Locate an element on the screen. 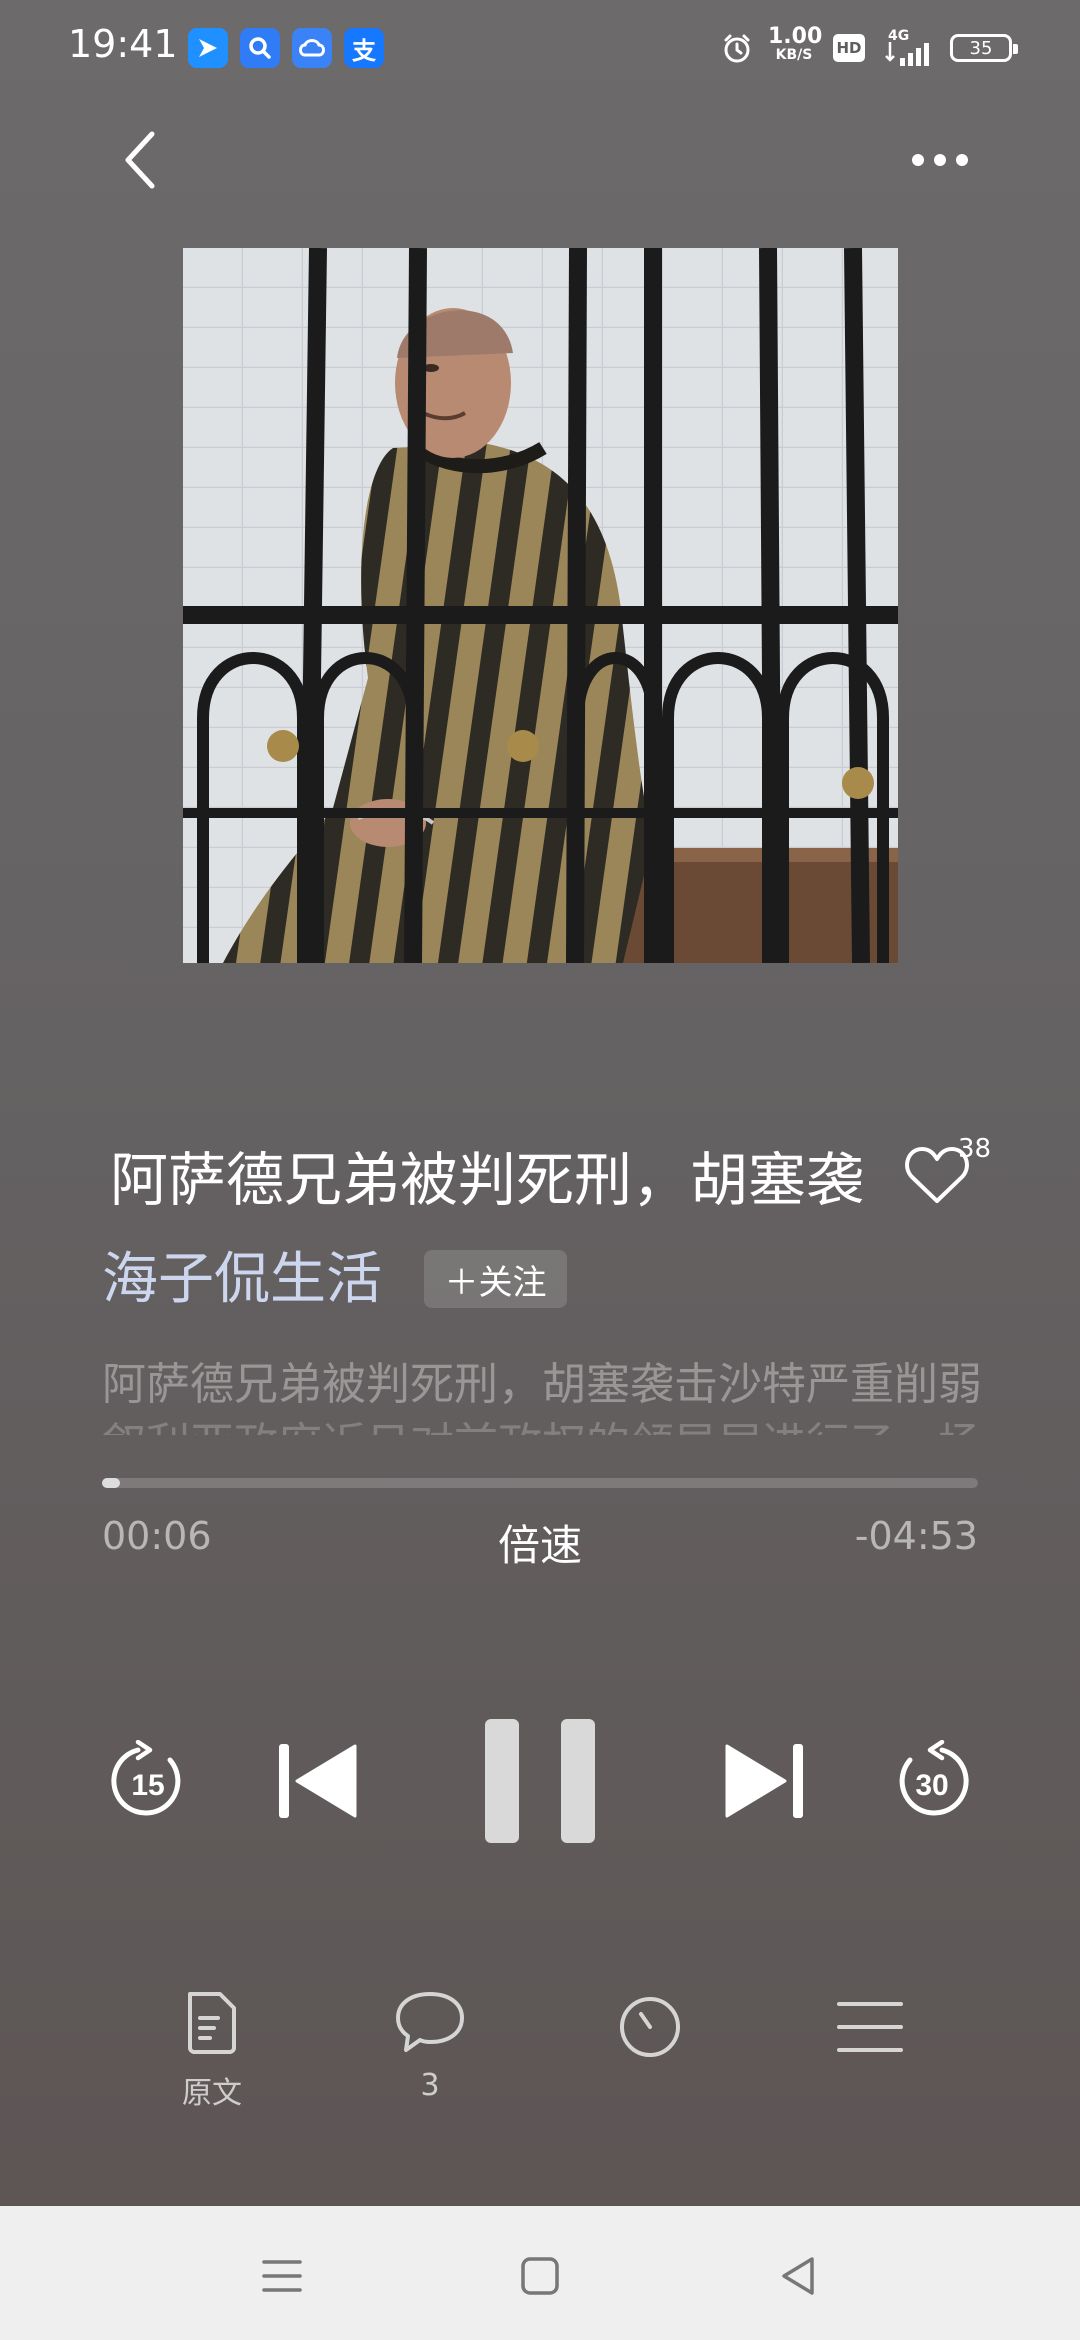 The height and width of the screenshot is (2340, 1080). original-text-label: 原文 is located at coordinates (212, 2093).